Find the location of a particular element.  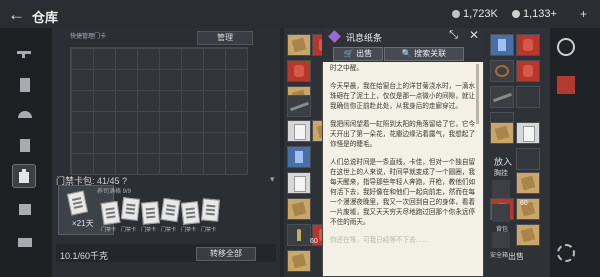

popup-sell-button: 🛒 出售 is located at coordinates (358, 54).